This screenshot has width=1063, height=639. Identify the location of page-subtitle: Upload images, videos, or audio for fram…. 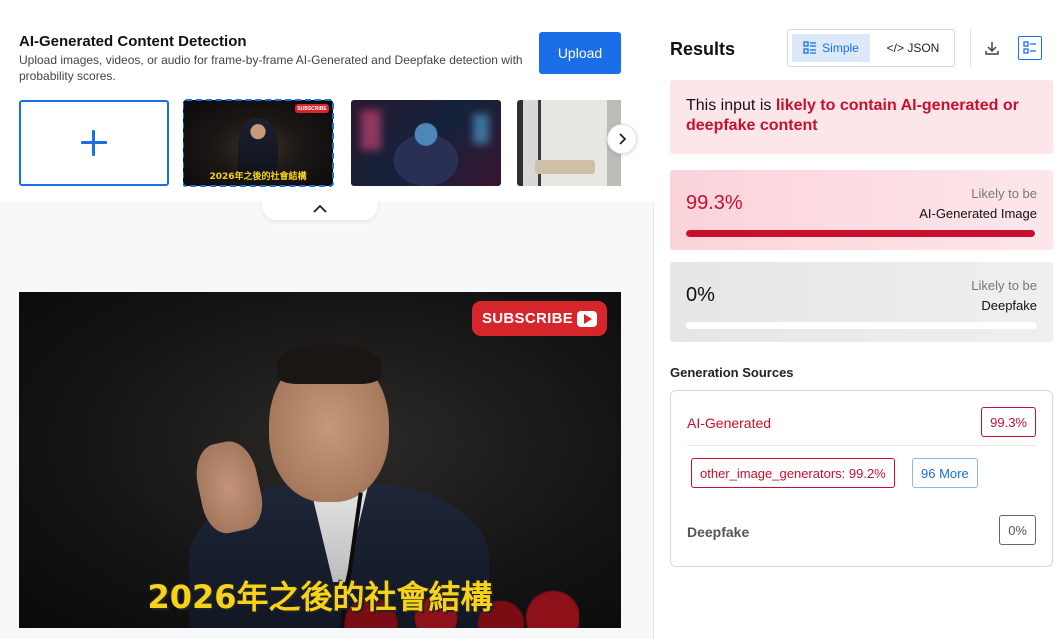
(271, 68).